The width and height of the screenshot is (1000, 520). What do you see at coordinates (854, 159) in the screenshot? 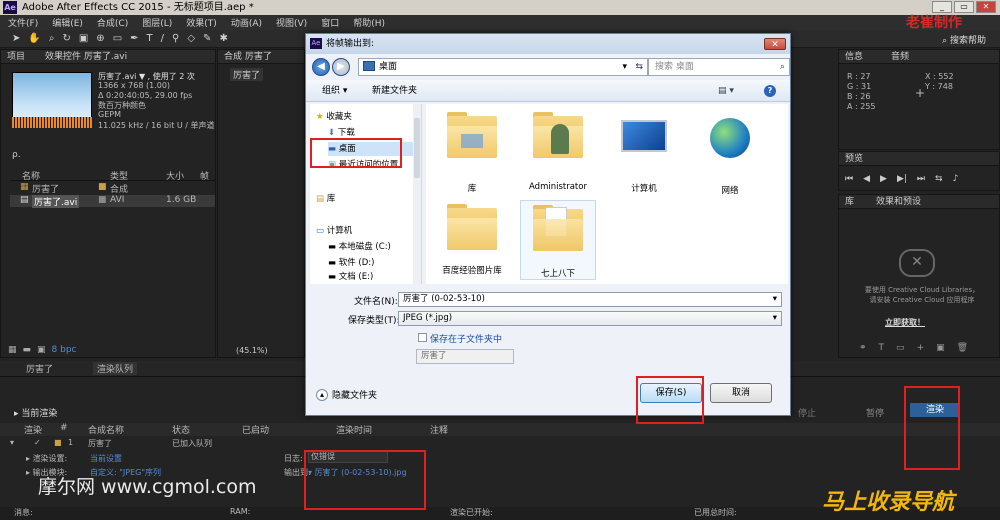
I see `tab-preview: 预览` at bounding box center [854, 159].